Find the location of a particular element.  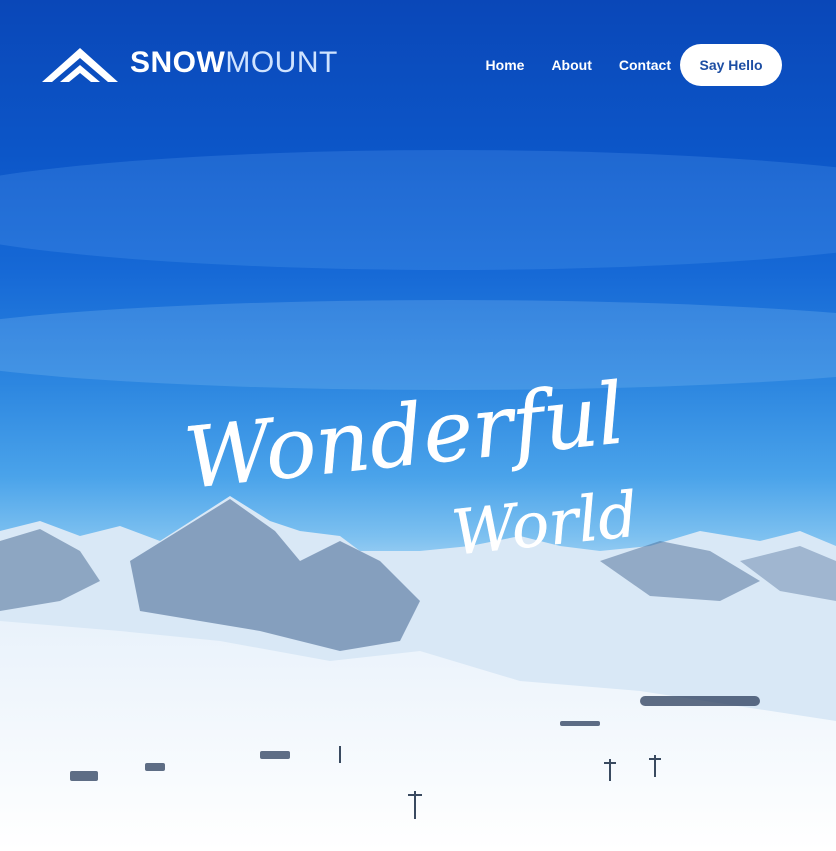

hero-headline: Wonderful World is located at coordinates (411, 467).